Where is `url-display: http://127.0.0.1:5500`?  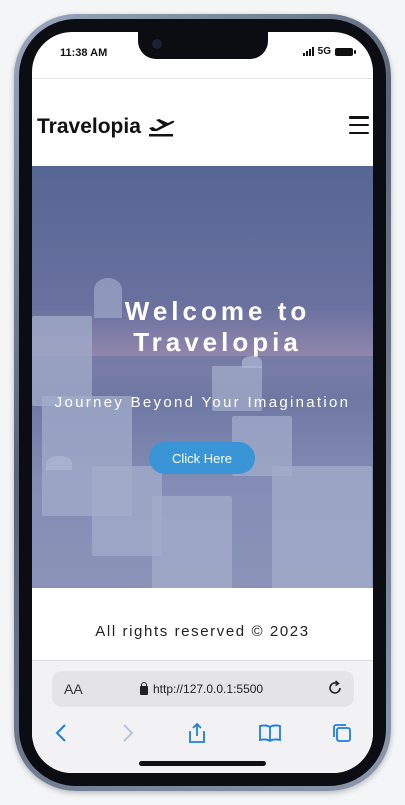
url-display: http://127.0.0.1:5500 is located at coordinates (202, 688).